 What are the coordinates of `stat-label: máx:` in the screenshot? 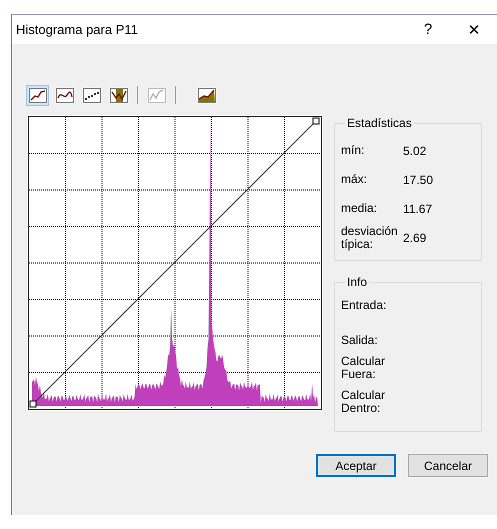 It's located at (354, 179).